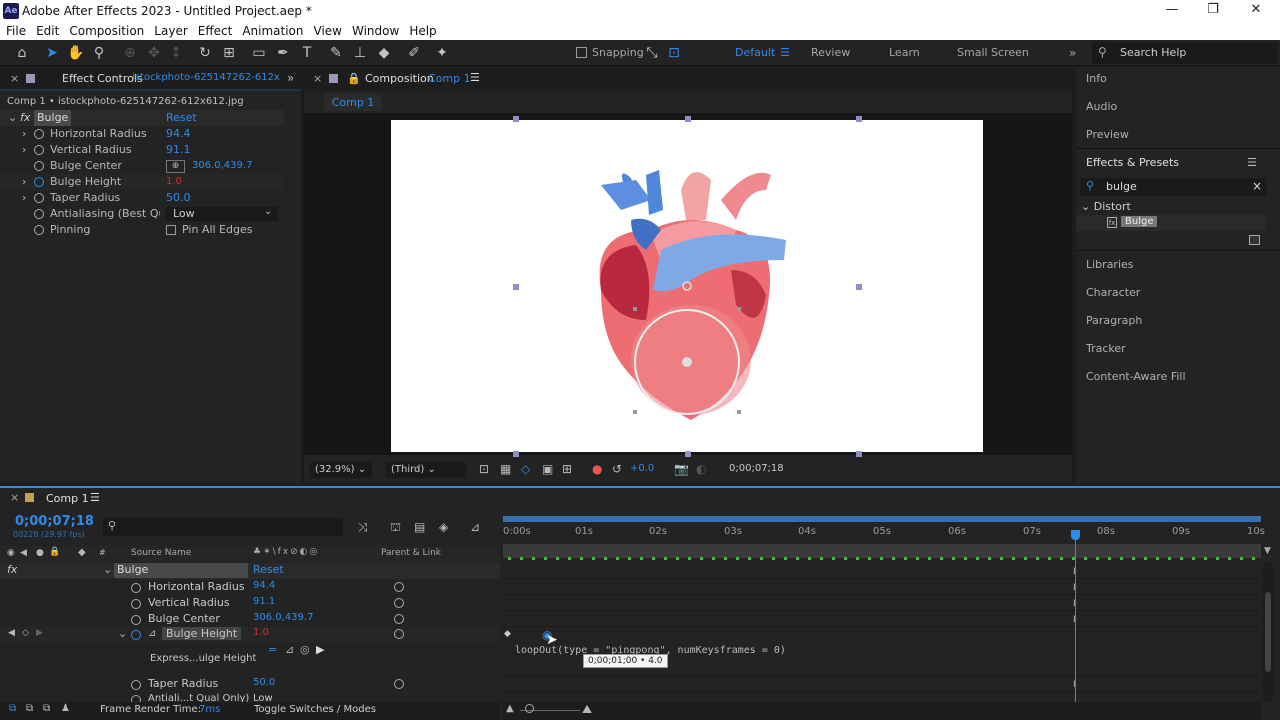  I want to click on graph-editor-icon: ⊿, so click(475, 527).